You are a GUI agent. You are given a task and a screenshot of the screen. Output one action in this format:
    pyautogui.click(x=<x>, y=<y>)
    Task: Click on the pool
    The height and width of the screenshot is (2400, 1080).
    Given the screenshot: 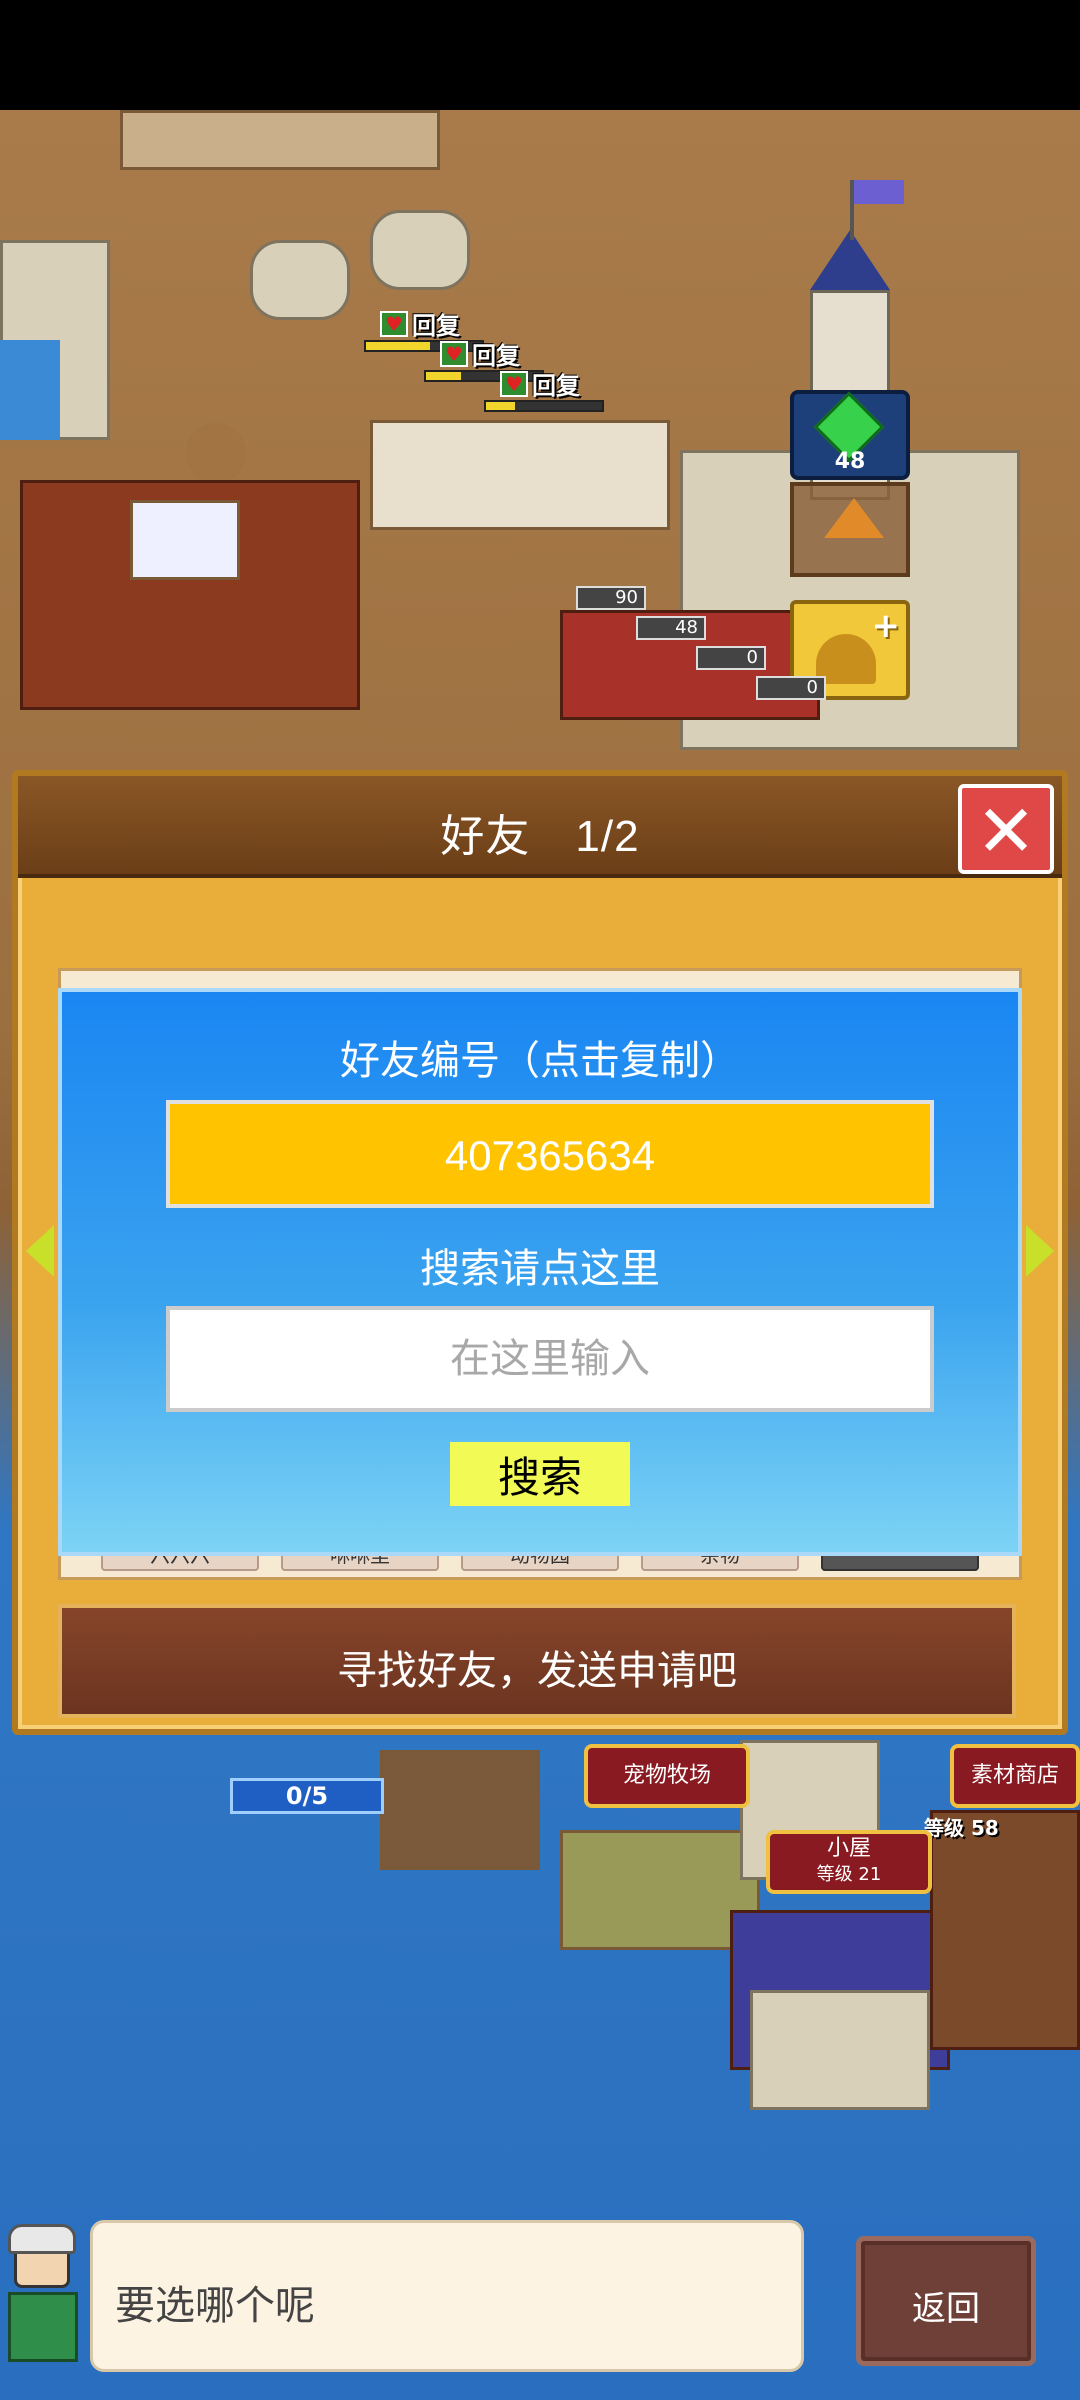 What is the action you would take?
    pyautogui.click(x=30, y=390)
    